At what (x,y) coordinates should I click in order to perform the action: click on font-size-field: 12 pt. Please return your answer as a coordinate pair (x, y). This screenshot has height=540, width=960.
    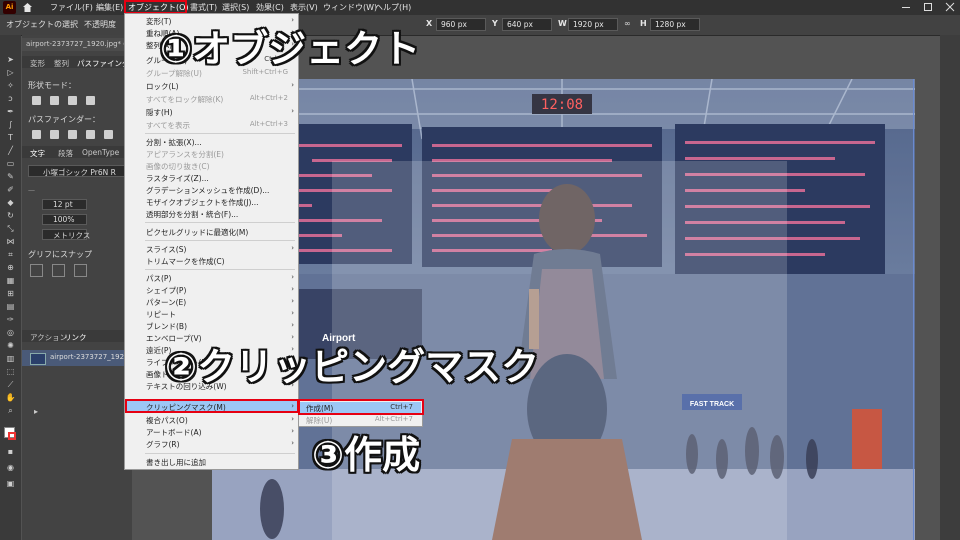
    Looking at the image, I should click on (64, 204).